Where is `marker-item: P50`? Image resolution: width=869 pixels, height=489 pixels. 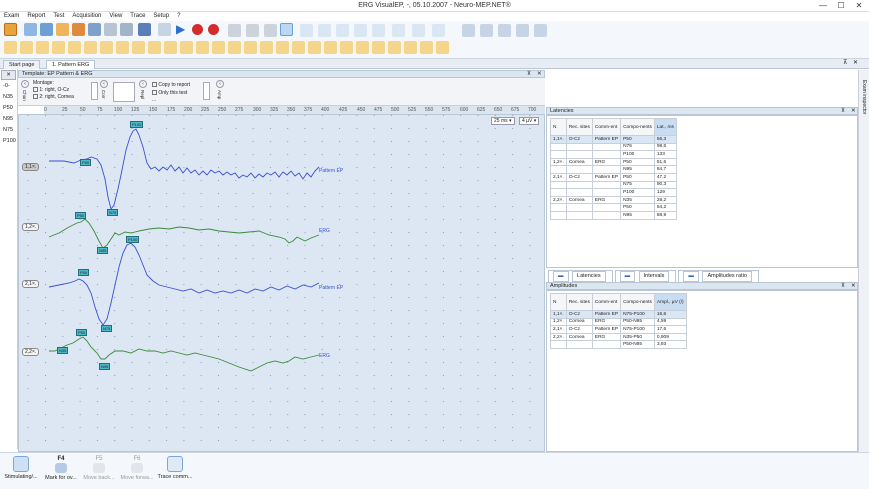
marker-item: P50 is located at coordinates (8, 108).